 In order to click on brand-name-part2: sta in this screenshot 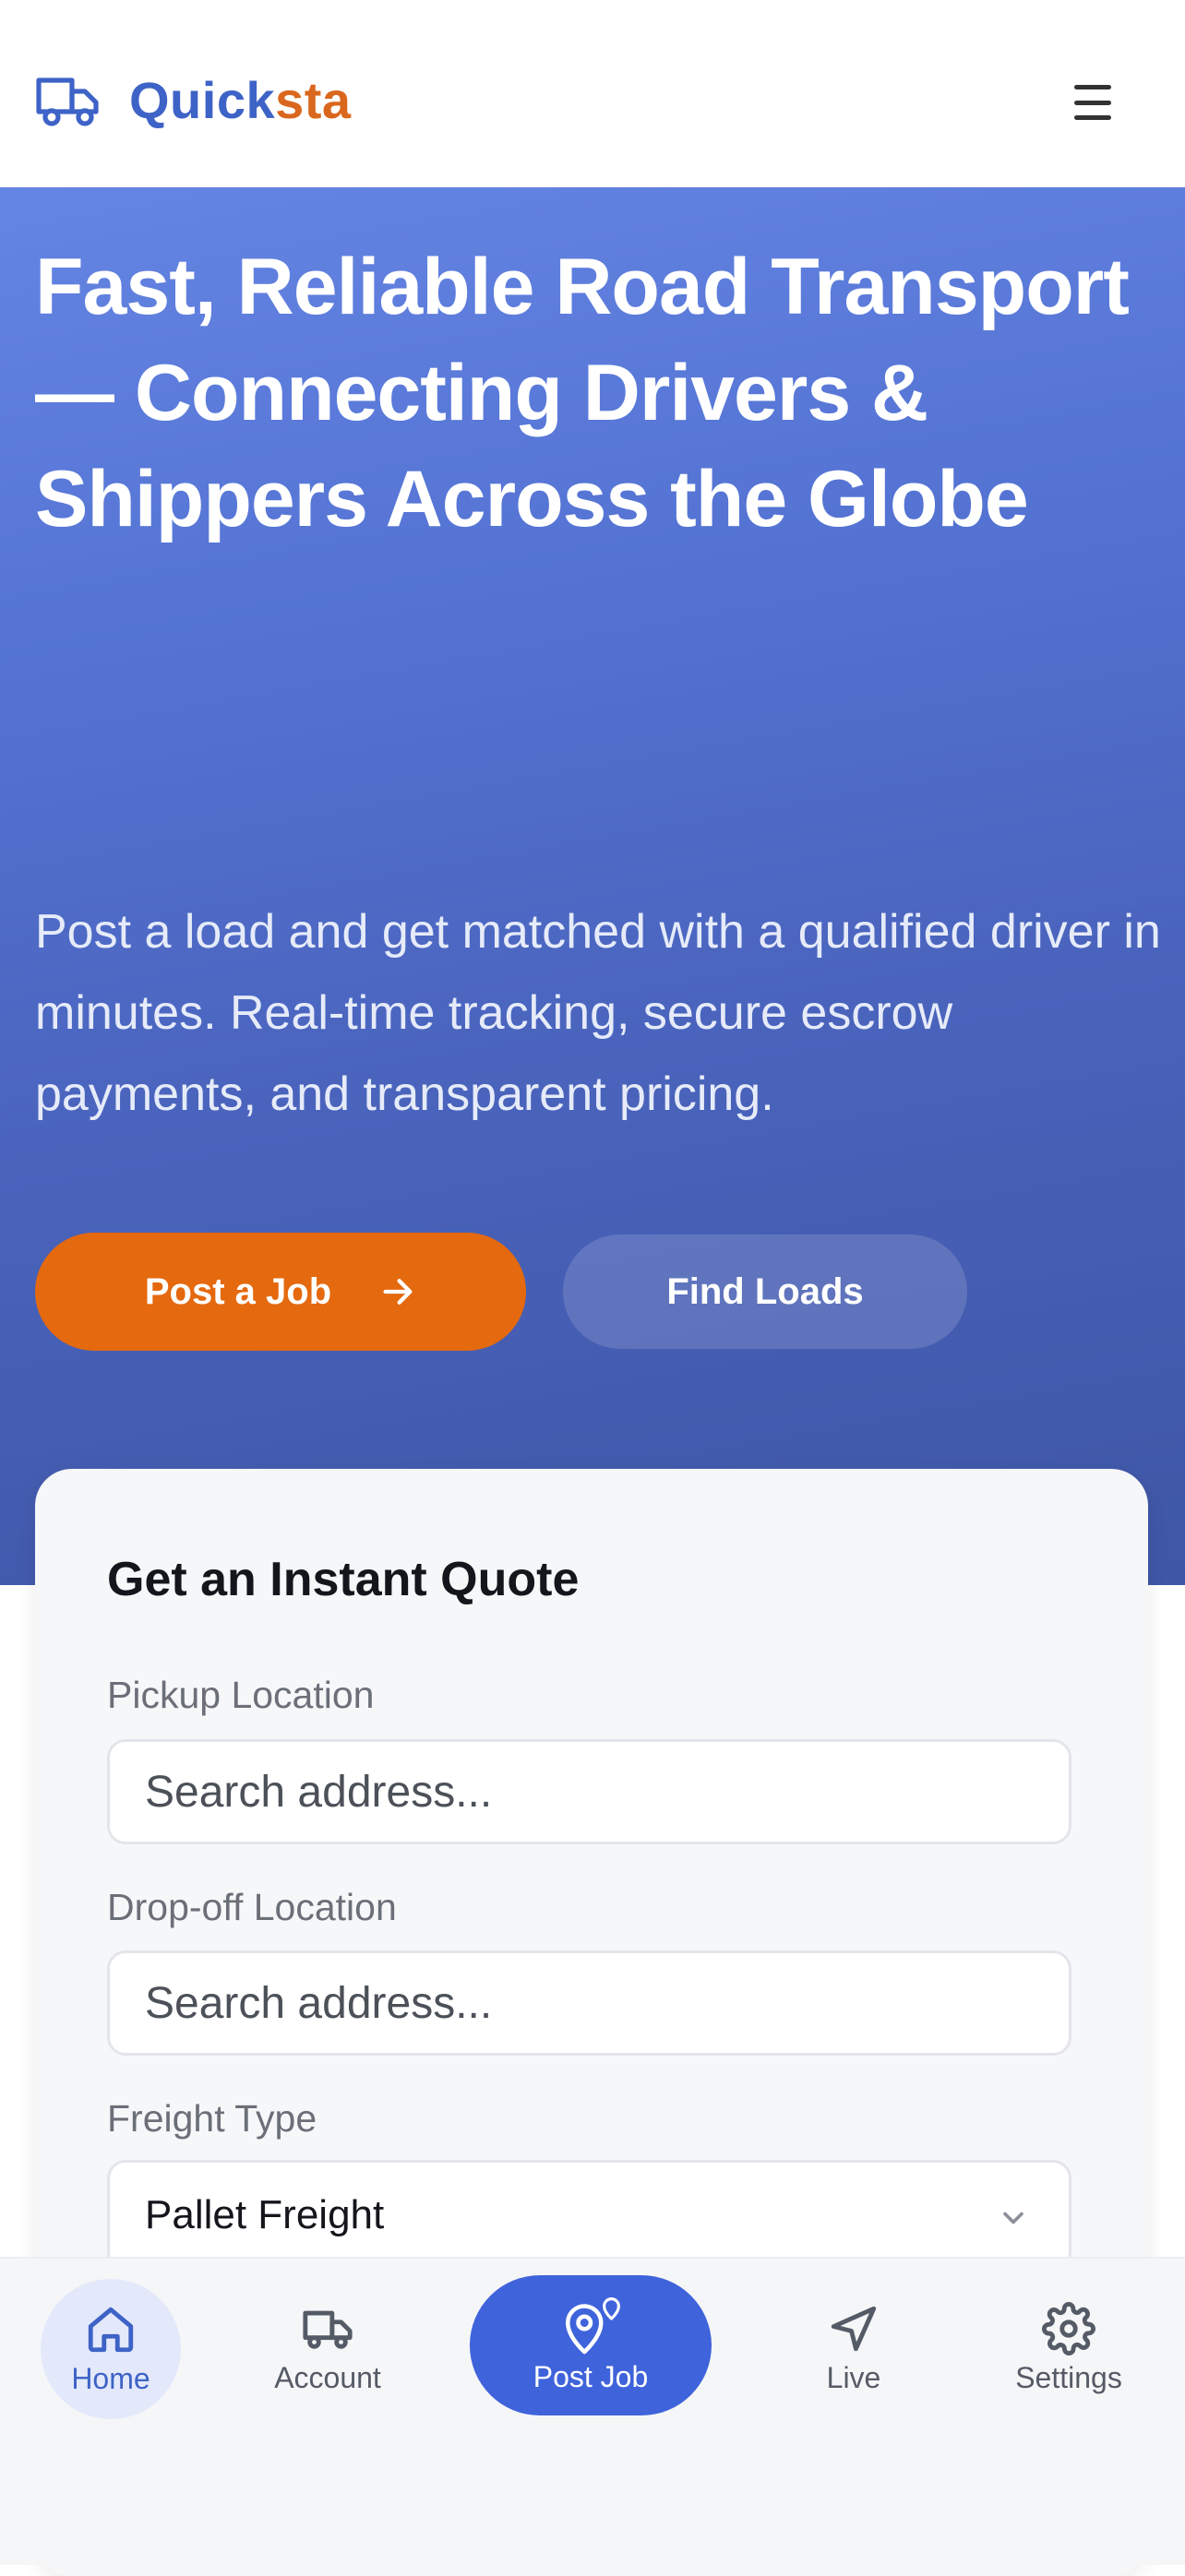, I will do `click(313, 100)`.